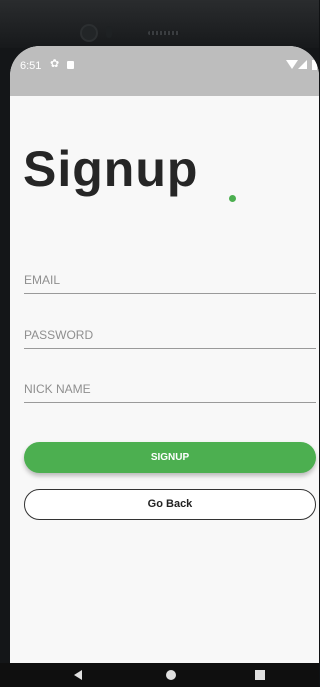 The height and width of the screenshot is (687, 320). I want to click on home-icon, so click(171, 675).